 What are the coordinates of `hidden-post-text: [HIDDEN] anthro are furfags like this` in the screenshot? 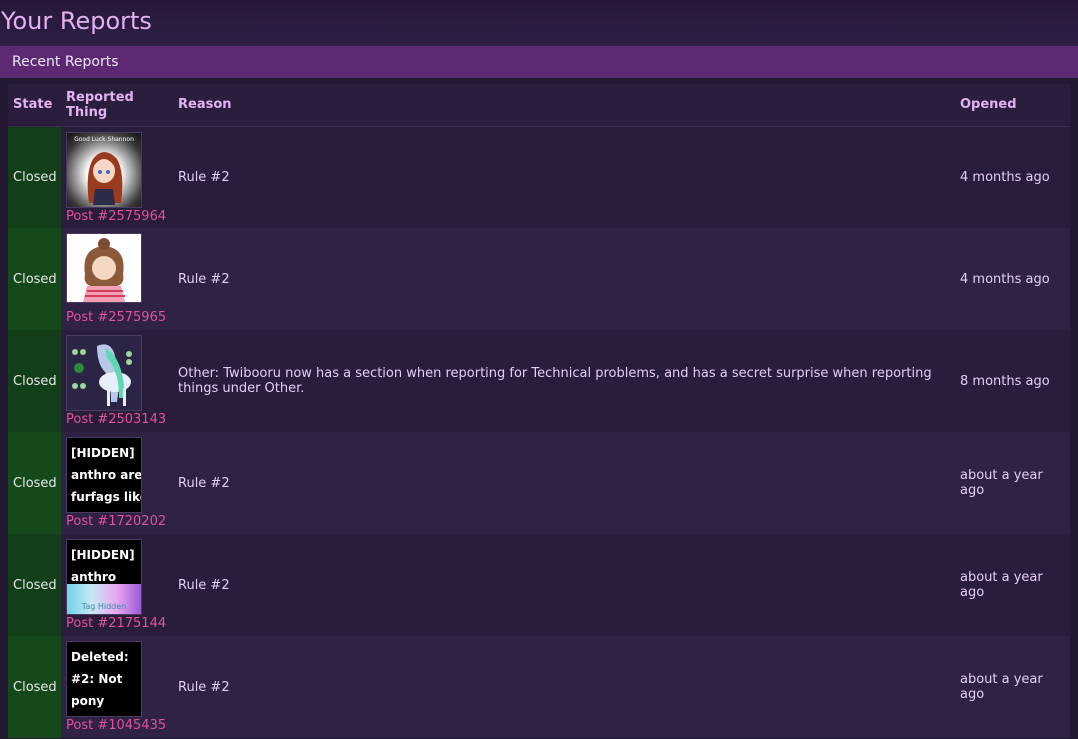 It's located at (106, 475).